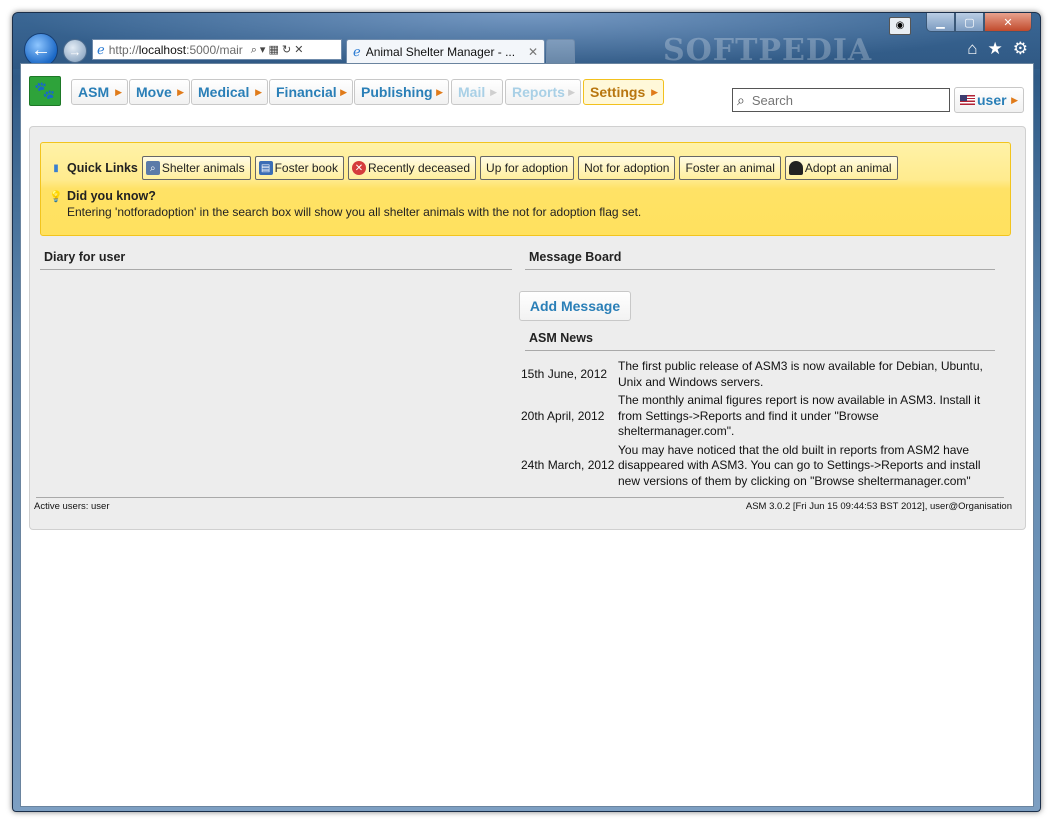 The height and width of the screenshot is (831, 1059). Describe the element at coordinates (162, 49) in the screenshot. I see `url-host: localhost` at that location.